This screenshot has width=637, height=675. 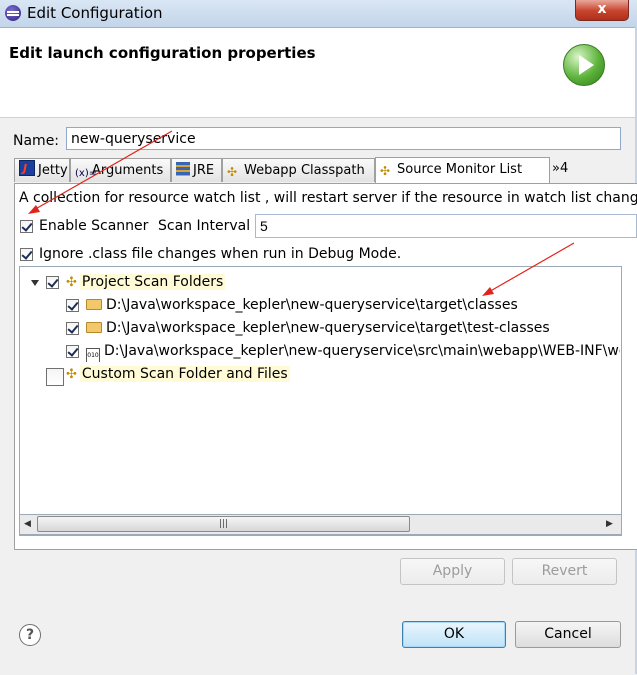 What do you see at coordinates (100, 172) in the screenshot?
I see `annotation-arrow-scanner` at bounding box center [100, 172].